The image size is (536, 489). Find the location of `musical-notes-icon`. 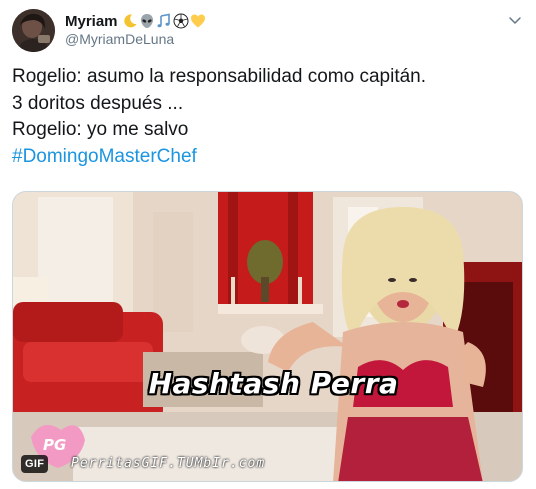

musical-notes-icon is located at coordinates (163, 20).